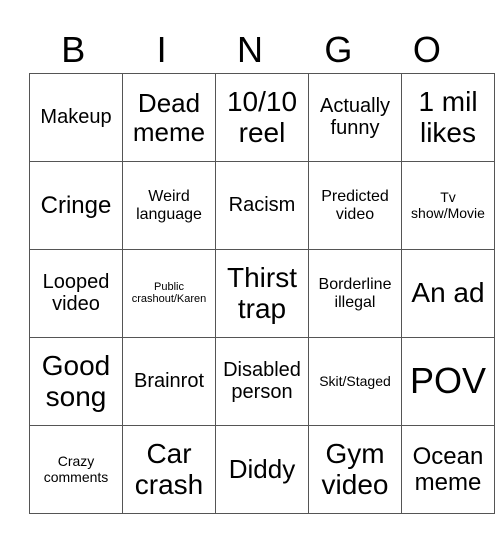  What do you see at coordinates (355, 381) in the screenshot?
I see `bingo-cell: Skit/Staged` at bounding box center [355, 381].